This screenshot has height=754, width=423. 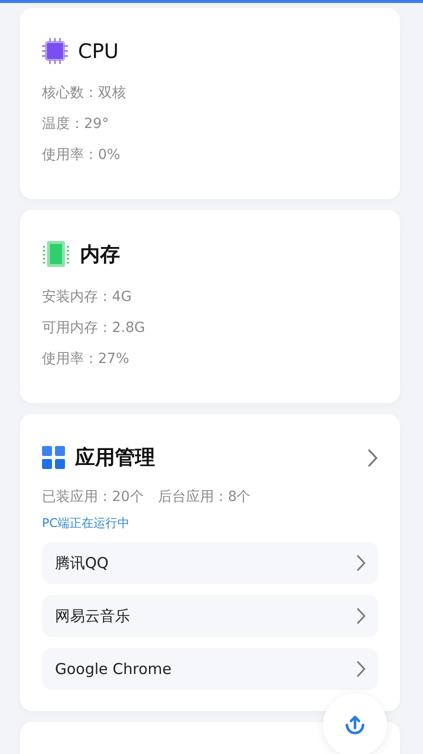 What do you see at coordinates (94, 328) in the screenshot?
I see `info-text: 可用内存：2.8G` at bounding box center [94, 328].